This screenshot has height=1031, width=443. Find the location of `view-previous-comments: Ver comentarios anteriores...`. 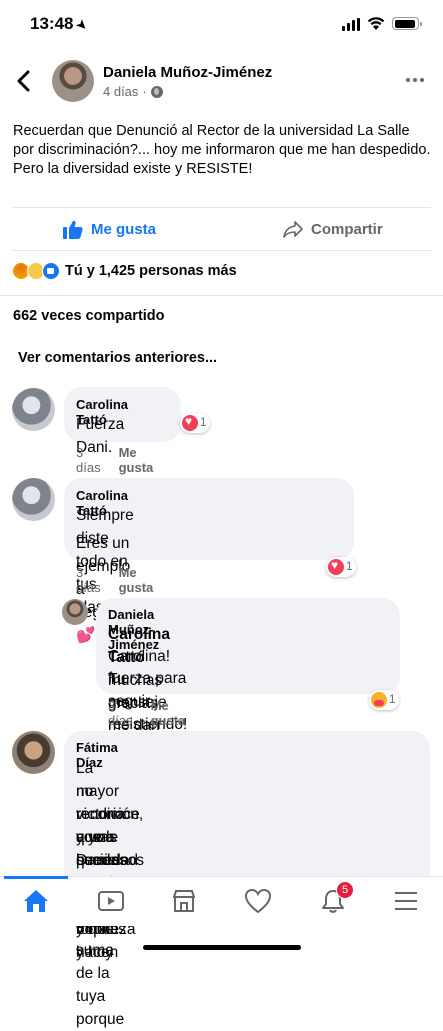

view-previous-comments: Ver comentarios anteriores... is located at coordinates (117, 358).